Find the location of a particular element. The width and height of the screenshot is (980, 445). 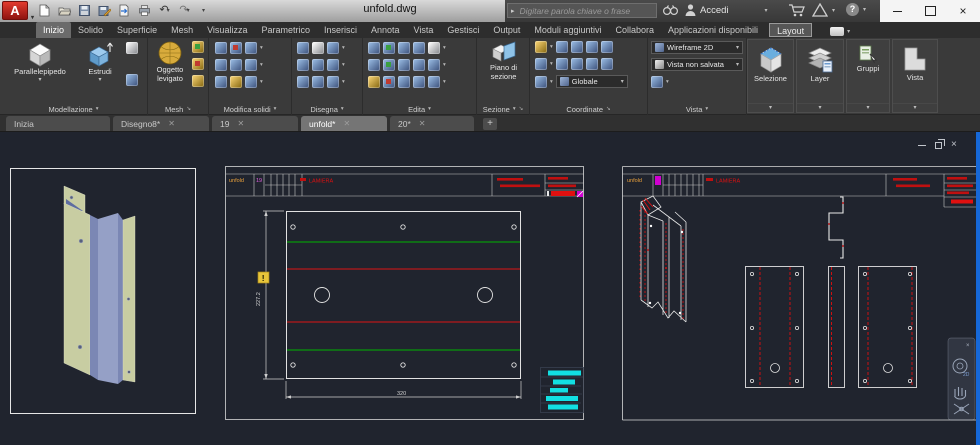

search-input is located at coordinates (586, 10).